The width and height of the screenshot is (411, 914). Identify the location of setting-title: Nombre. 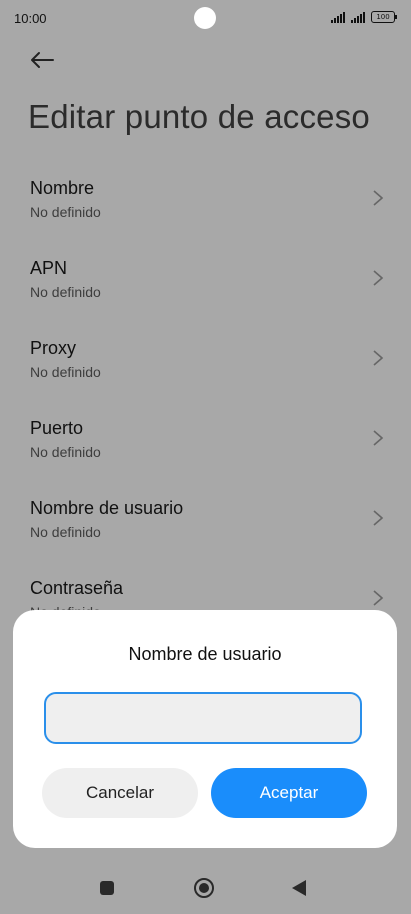
(62, 188).